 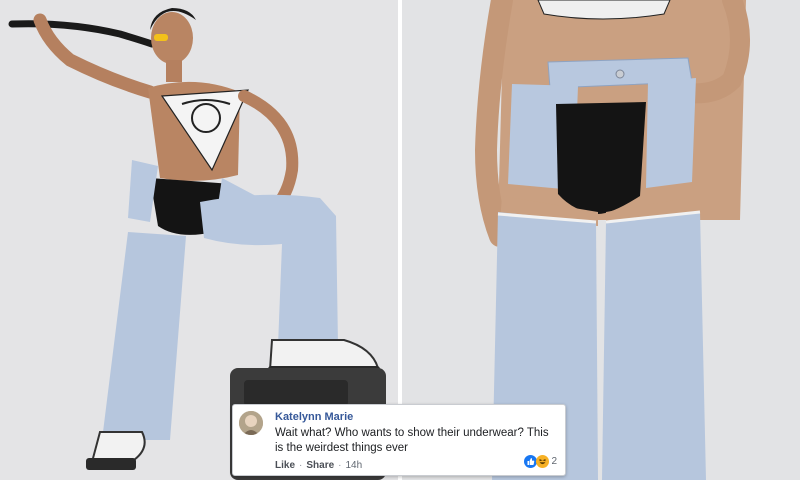 What do you see at coordinates (161, 37) in the screenshot?
I see `sunglasses` at bounding box center [161, 37].